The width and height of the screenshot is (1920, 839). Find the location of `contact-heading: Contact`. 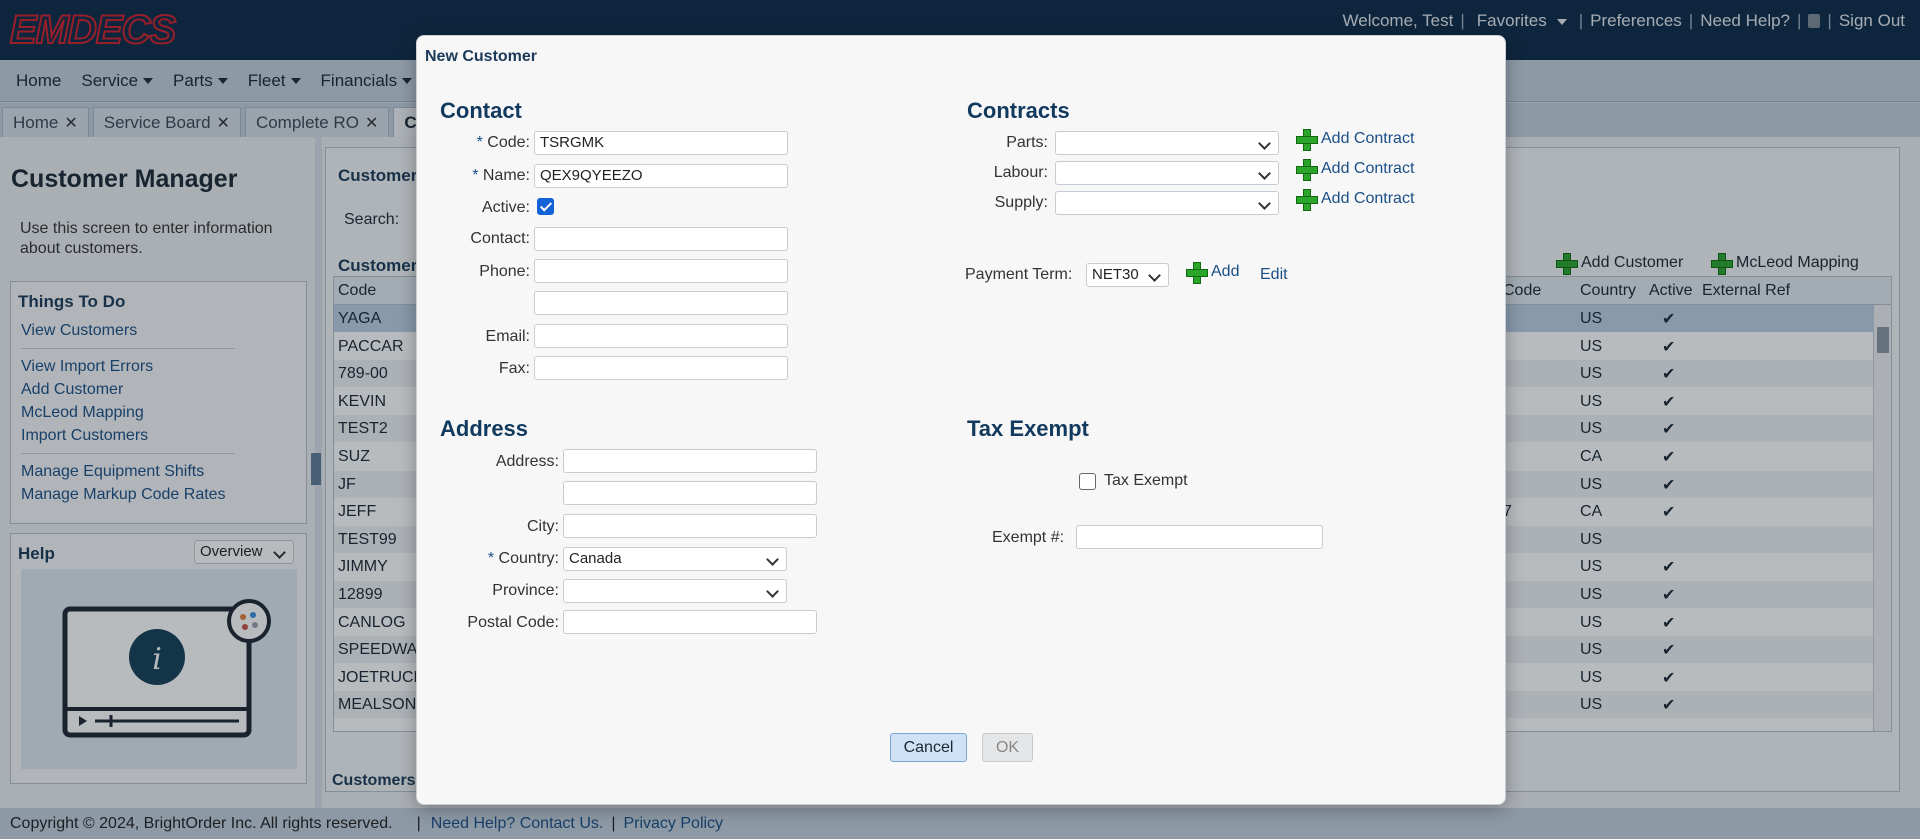

contact-heading: Contact is located at coordinates (481, 110).